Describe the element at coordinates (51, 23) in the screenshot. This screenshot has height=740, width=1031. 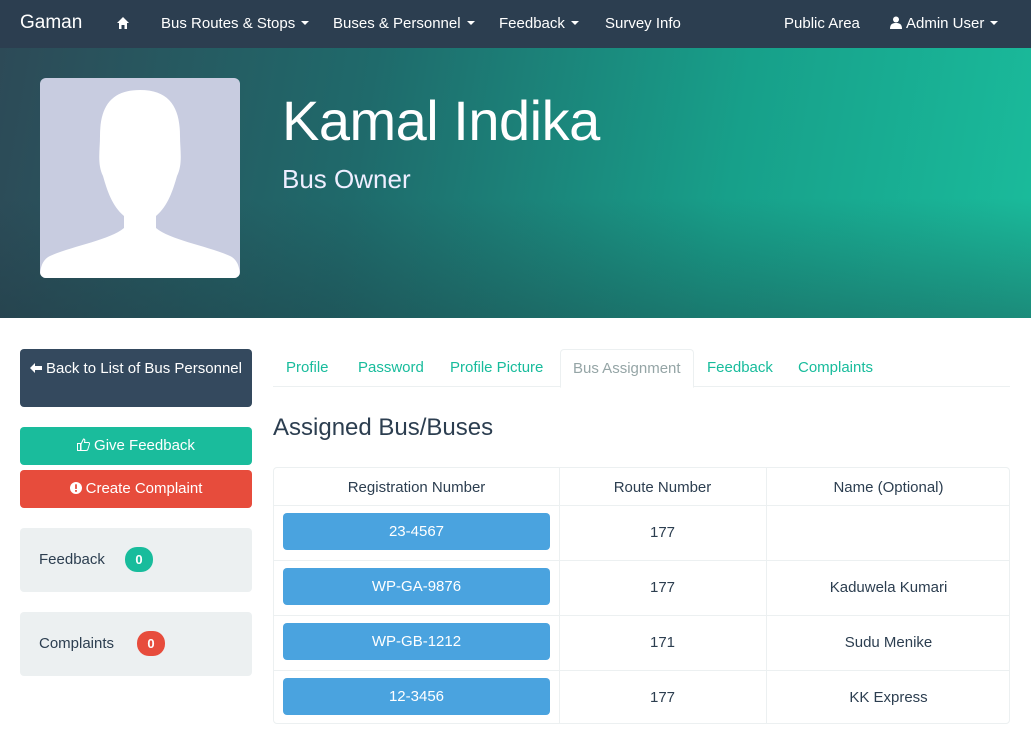
I see `brand-link: Gaman` at that location.